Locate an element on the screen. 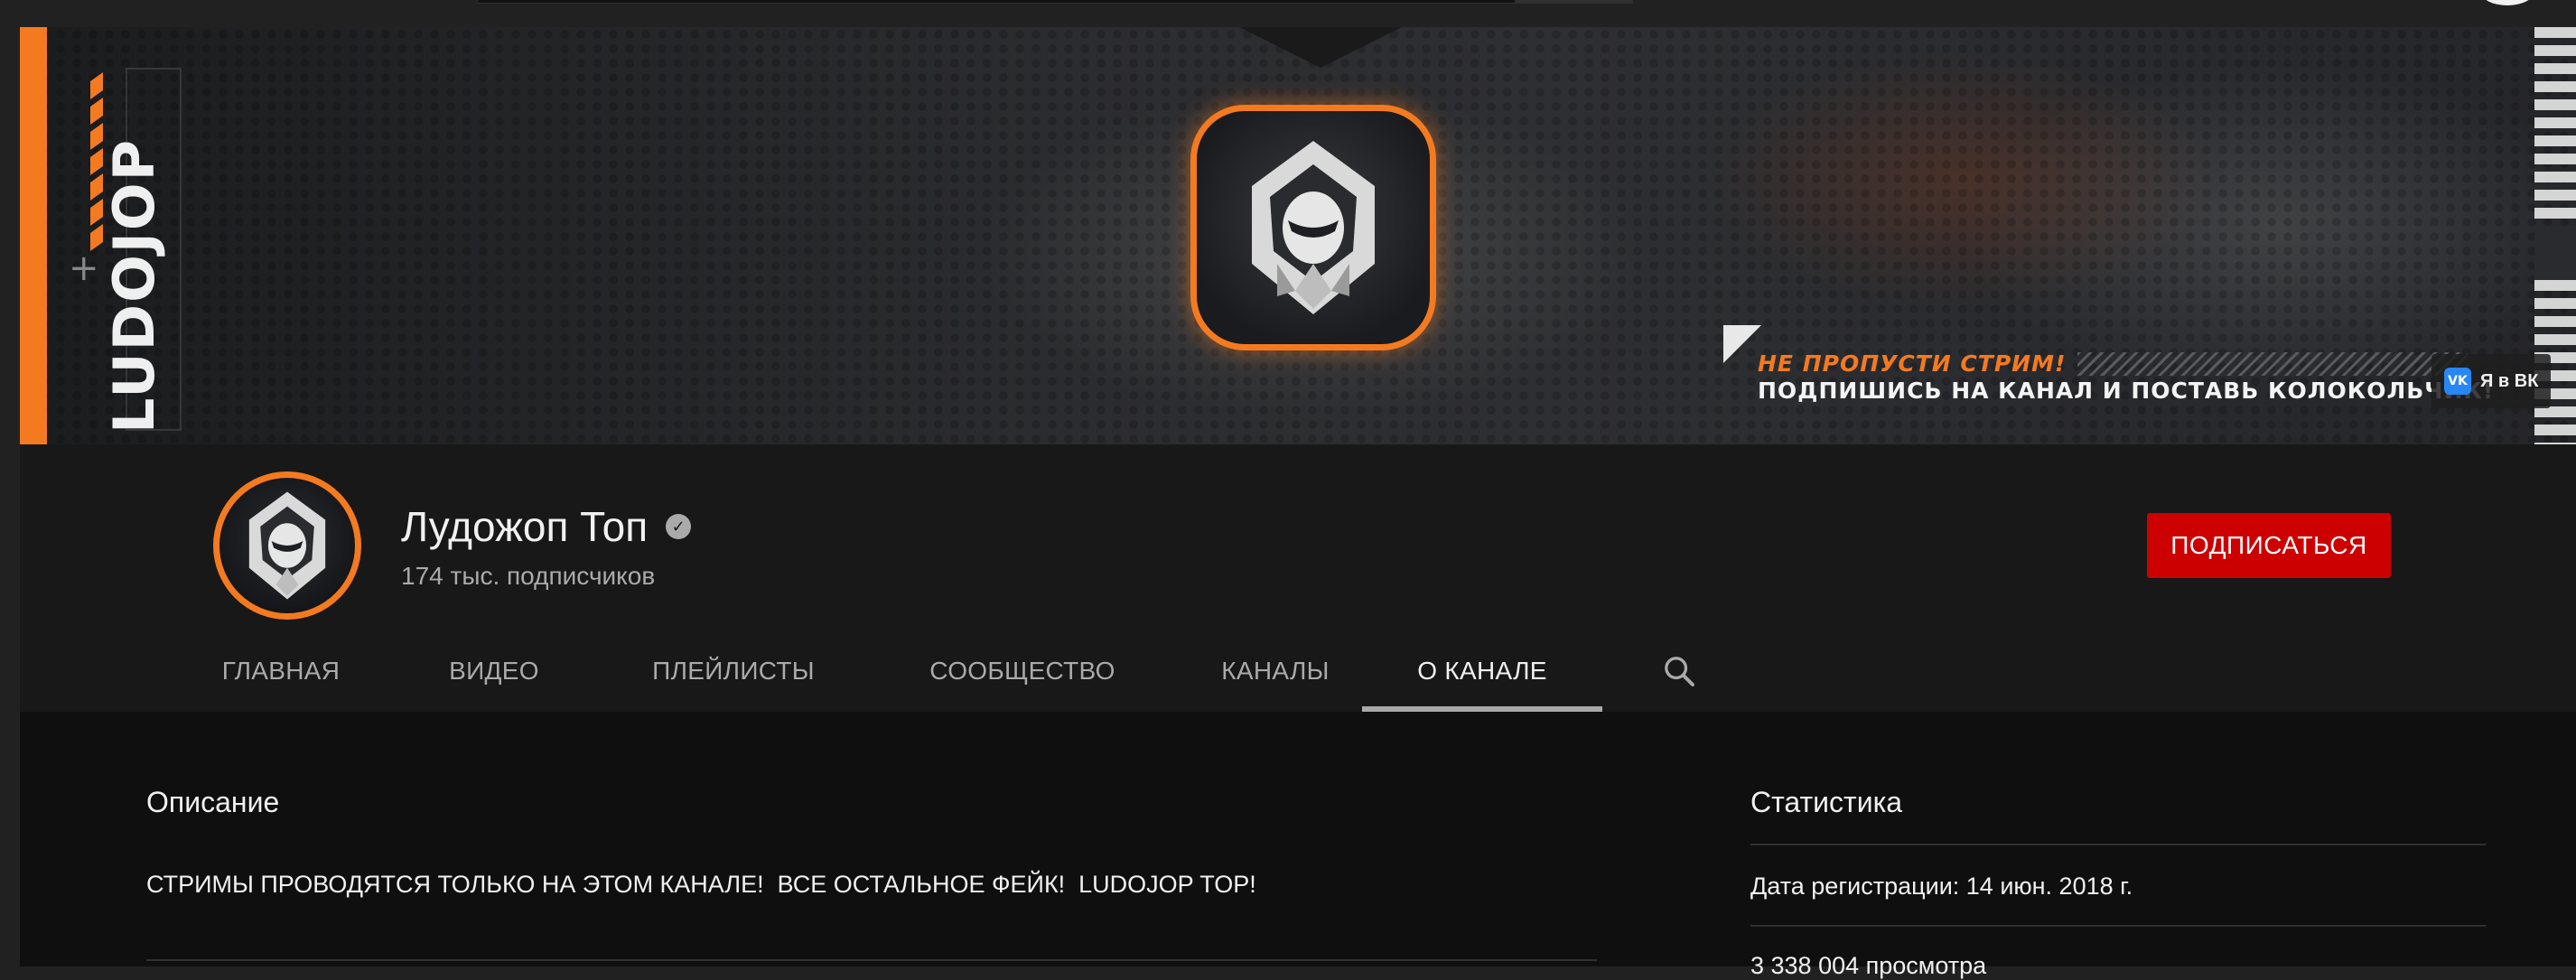 This screenshot has width=2576, height=980. brand-logo-vertical: + LUDOJOP is located at coordinates (126, 251).